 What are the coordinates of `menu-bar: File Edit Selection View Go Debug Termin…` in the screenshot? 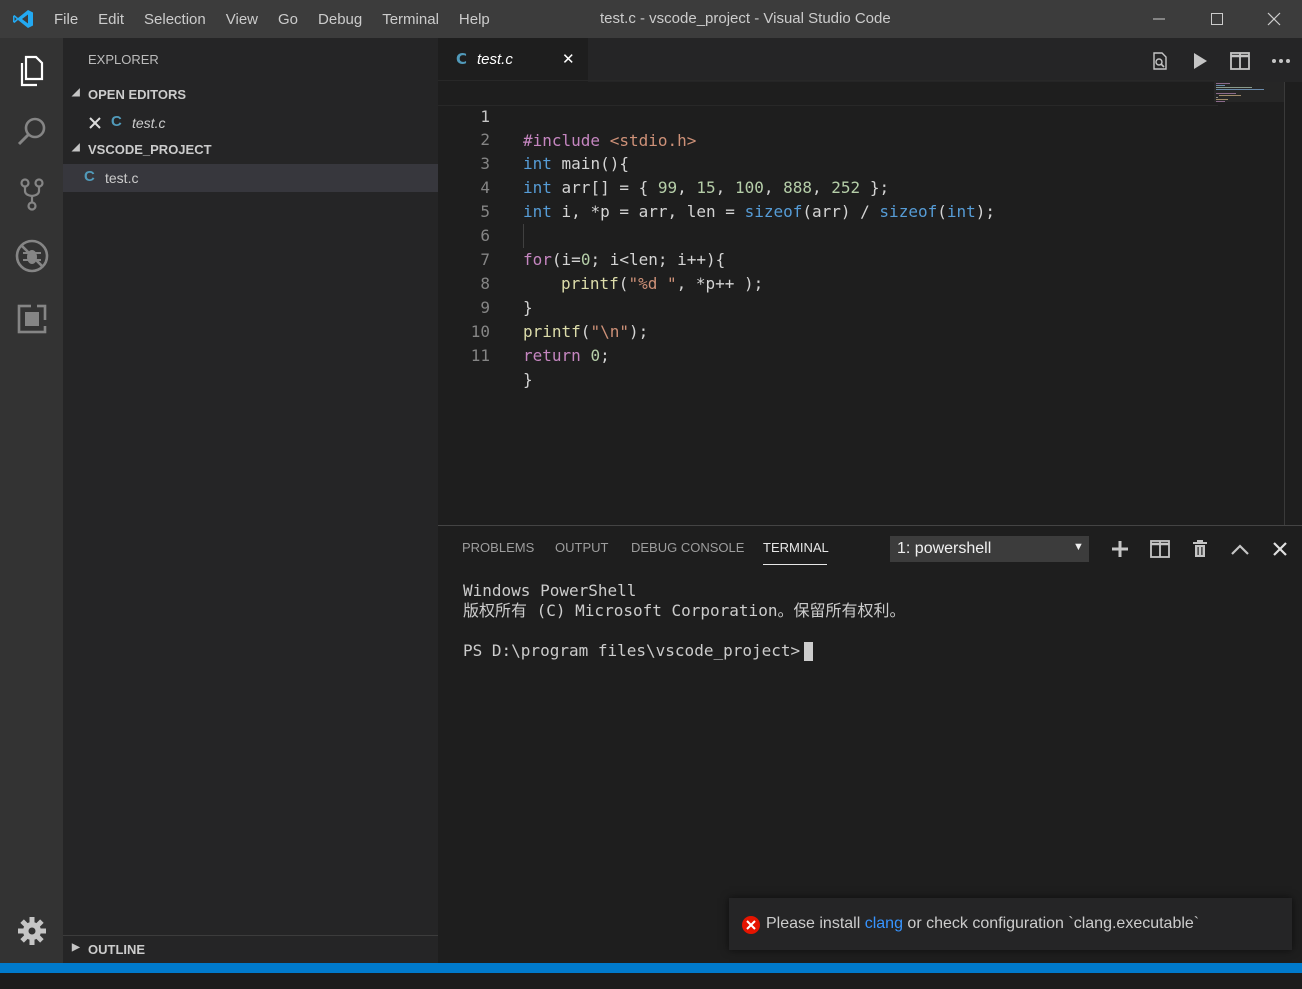 It's located at (272, 19).